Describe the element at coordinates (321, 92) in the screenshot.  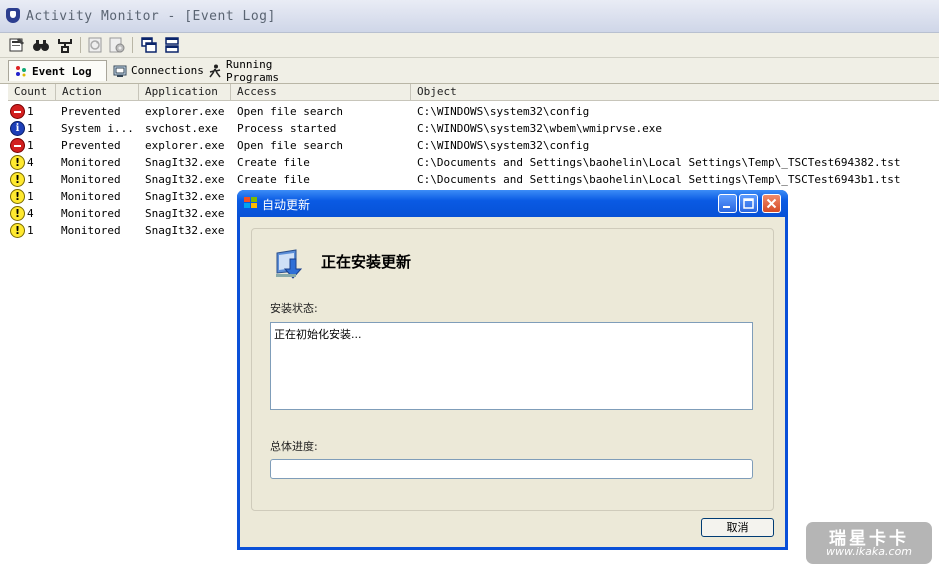
I see `column-header-access: Access` at that location.